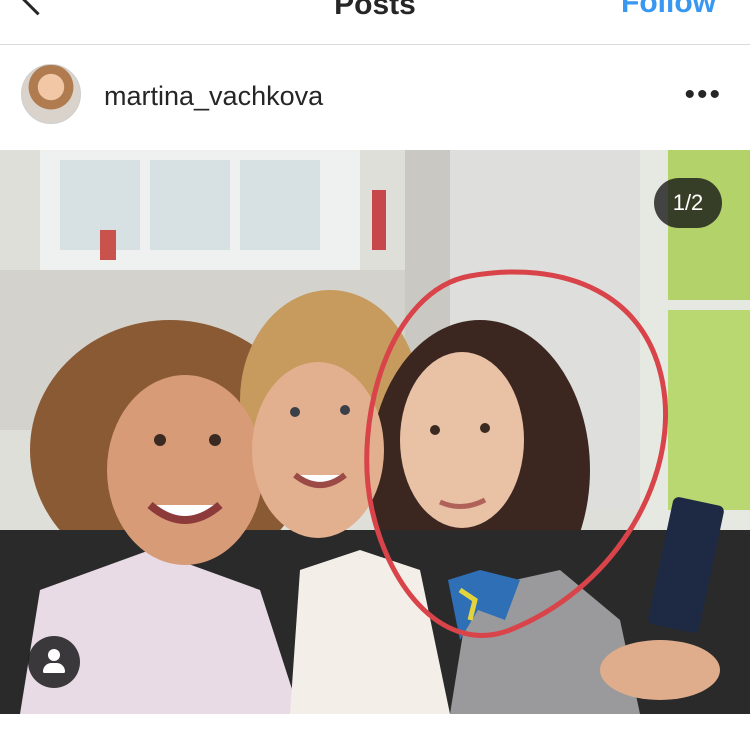  What do you see at coordinates (668, 10) in the screenshot?
I see `follow-button: Follow` at bounding box center [668, 10].